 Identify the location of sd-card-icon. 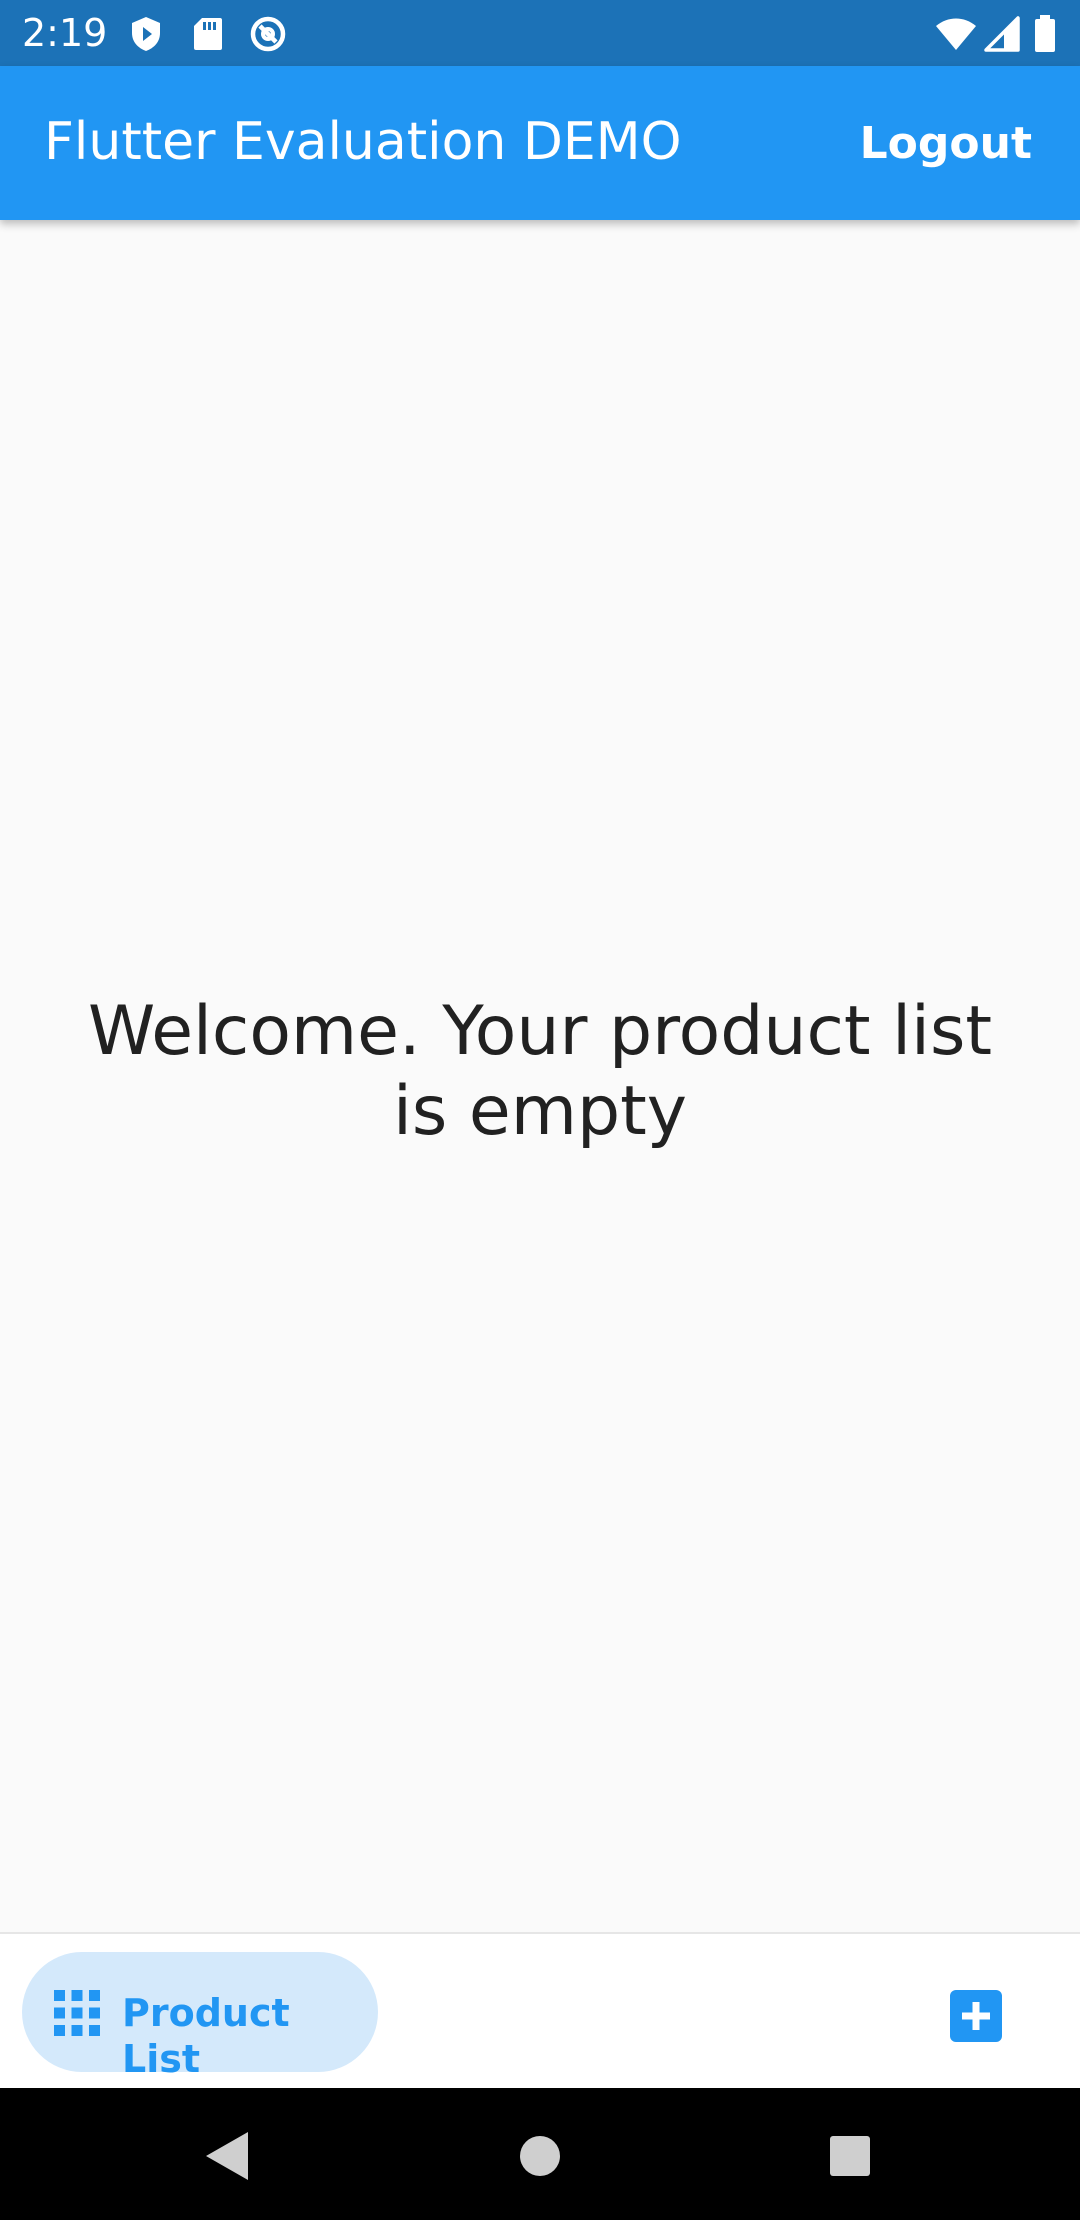
(208, 34).